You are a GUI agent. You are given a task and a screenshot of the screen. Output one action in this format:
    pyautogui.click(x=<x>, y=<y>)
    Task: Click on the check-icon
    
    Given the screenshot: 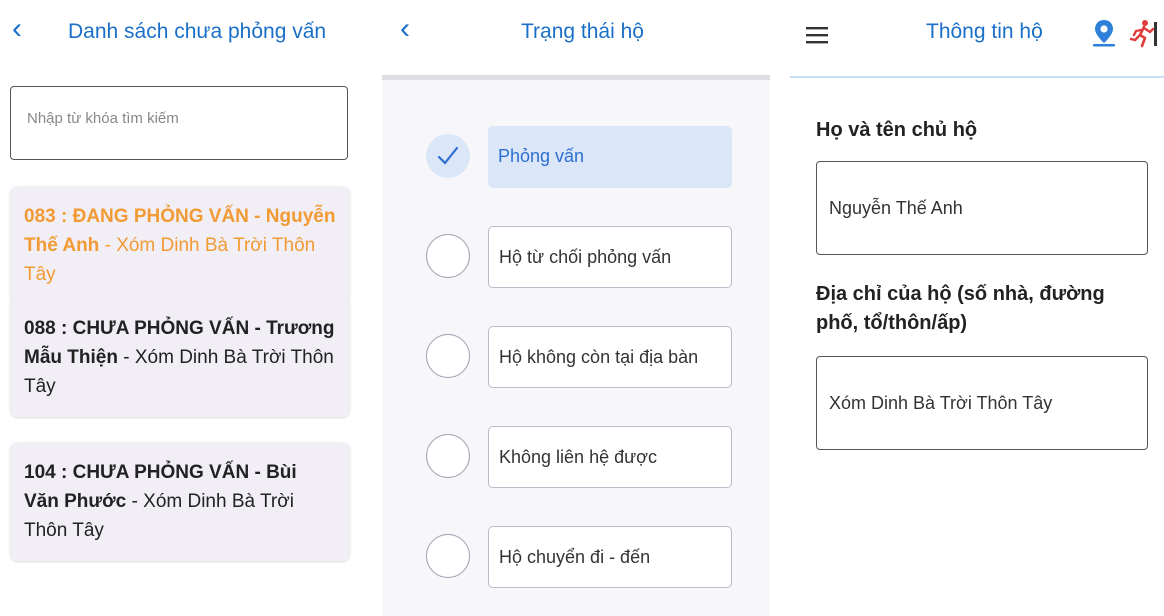 What is the action you would take?
    pyautogui.click(x=448, y=155)
    